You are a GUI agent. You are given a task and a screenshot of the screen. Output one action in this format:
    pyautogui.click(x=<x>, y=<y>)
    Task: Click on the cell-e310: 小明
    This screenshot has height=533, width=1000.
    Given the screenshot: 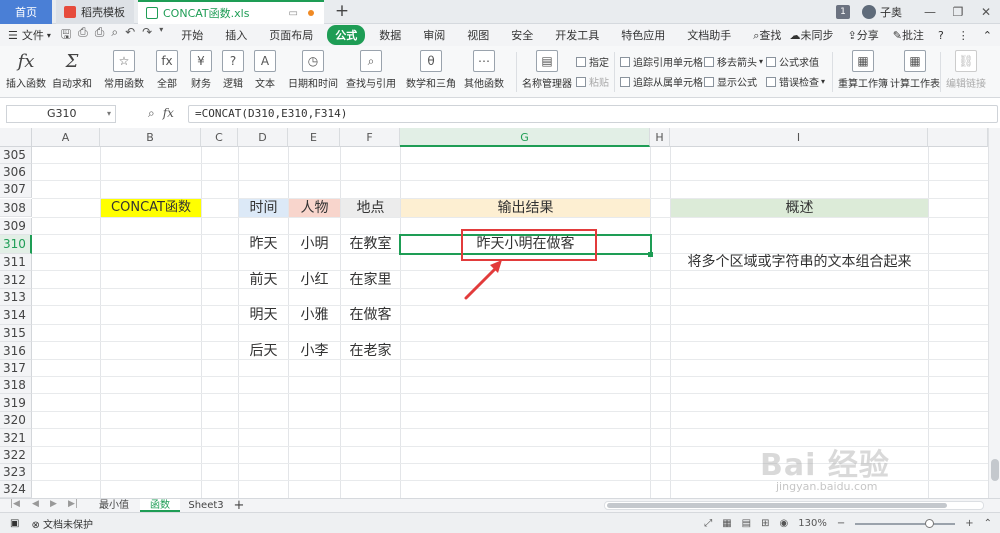 What is the action you would take?
    pyautogui.click(x=314, y=244)
    